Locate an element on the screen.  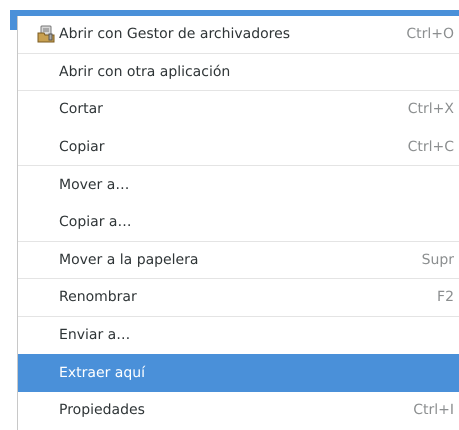
menu-item-label: Abrir con Gestor de archivadores is located at coordinates (175, 34).